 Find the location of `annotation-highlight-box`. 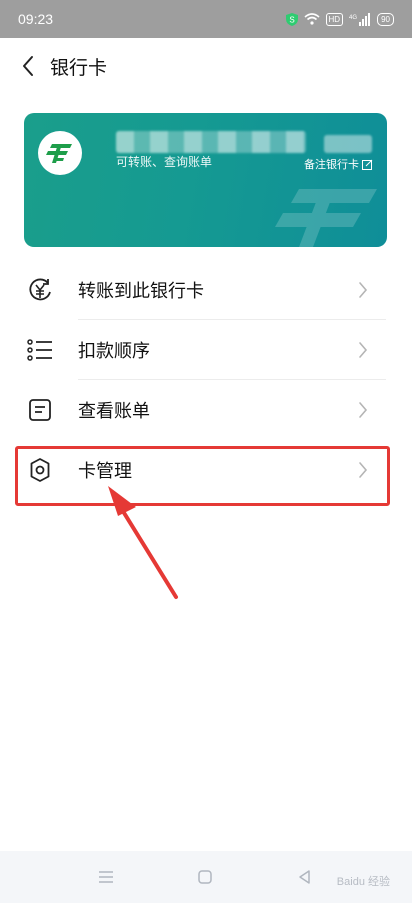

annotation-highlight-box is located at coordinates (202, 476).